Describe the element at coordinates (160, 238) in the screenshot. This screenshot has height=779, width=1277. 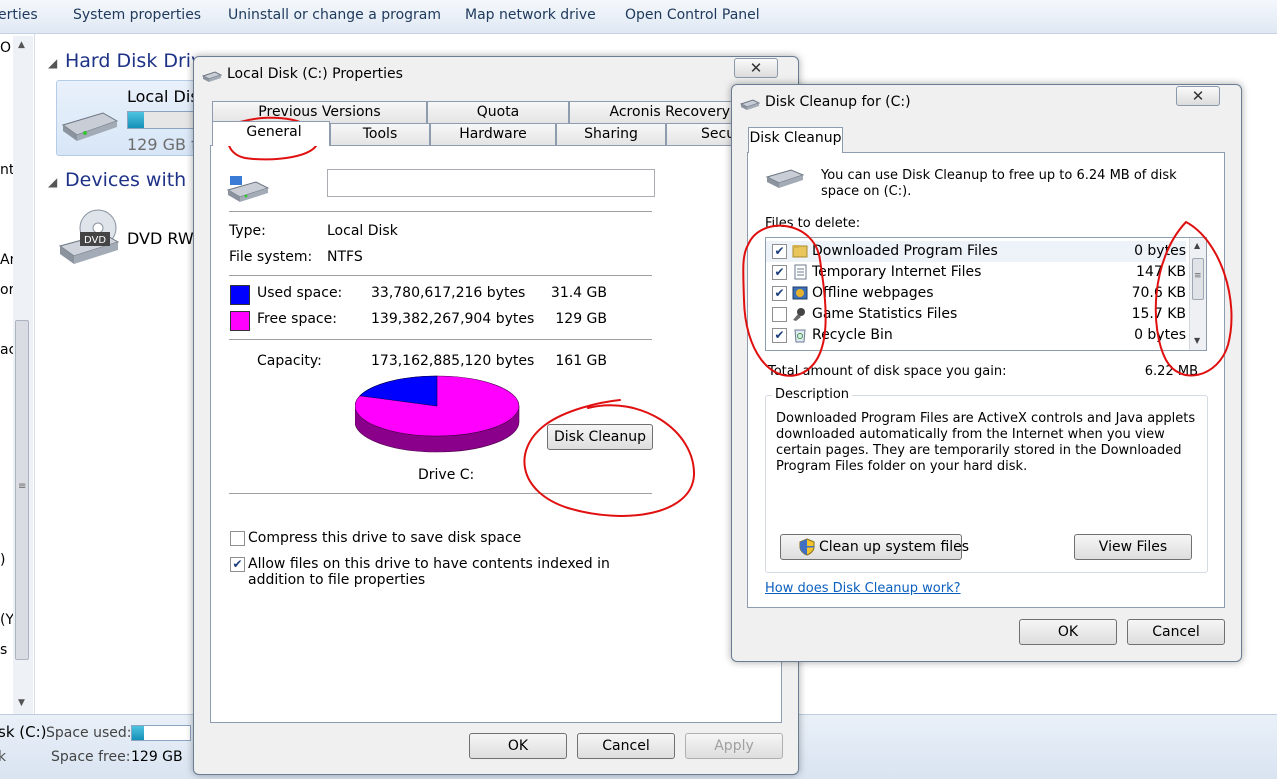
I see `dvd-drive-name: DVD RW` at that location.